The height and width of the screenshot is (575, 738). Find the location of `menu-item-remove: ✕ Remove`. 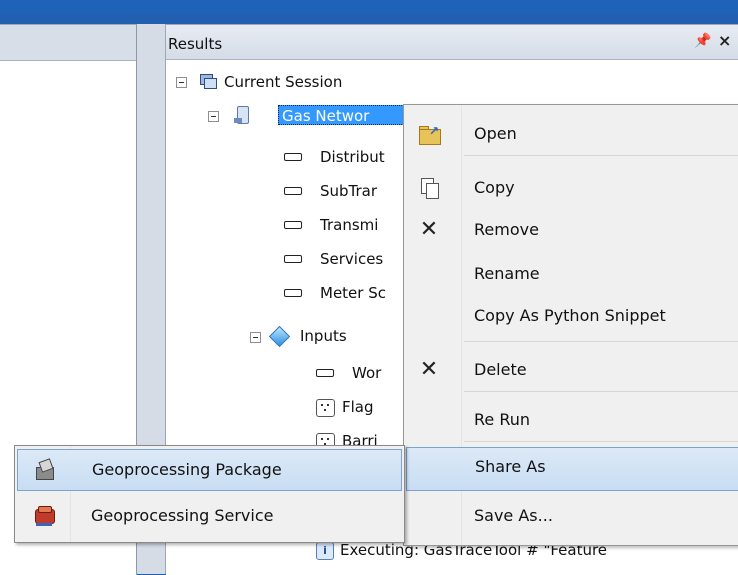

menu-item-remove: ✕ Remove is located at coordinates (571, 230).